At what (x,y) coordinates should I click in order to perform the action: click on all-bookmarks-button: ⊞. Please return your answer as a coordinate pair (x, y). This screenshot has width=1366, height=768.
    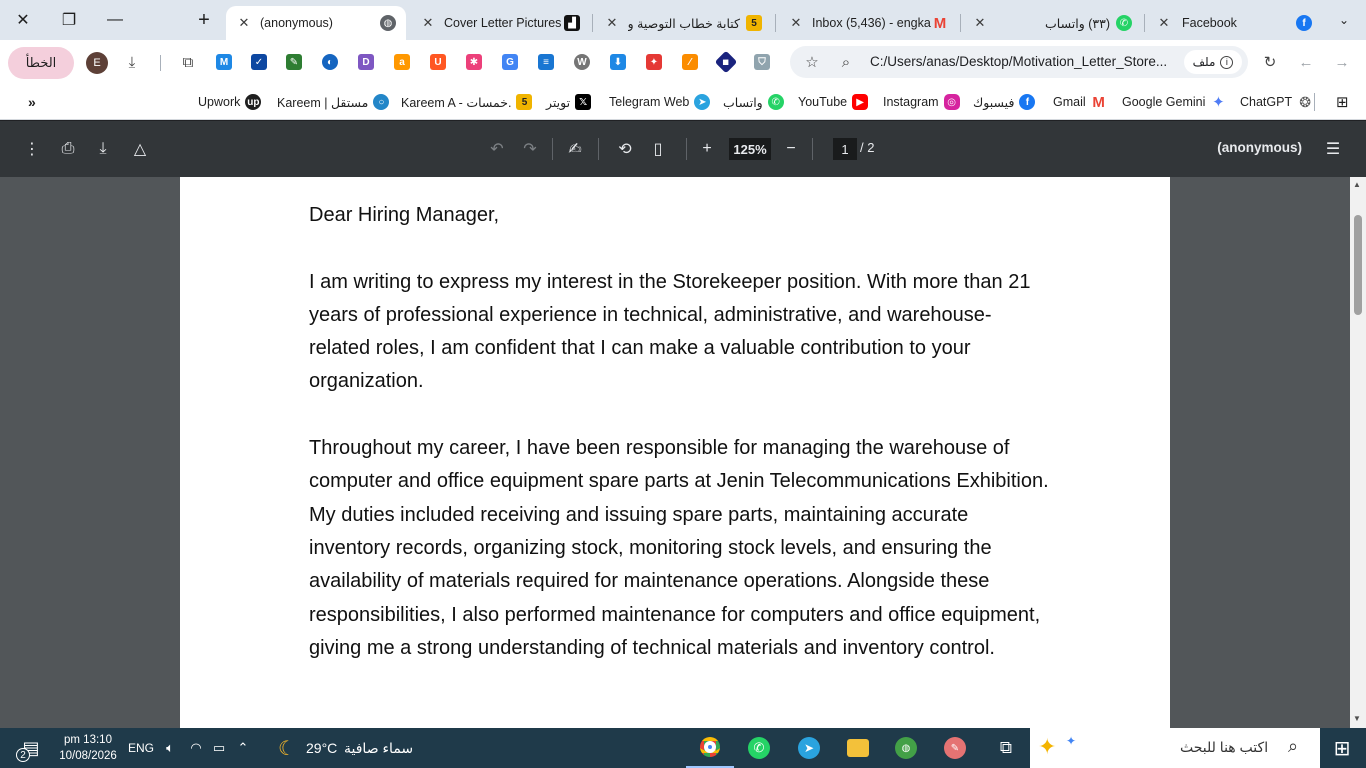
    Looking at the image, I should click on (1342, 102).